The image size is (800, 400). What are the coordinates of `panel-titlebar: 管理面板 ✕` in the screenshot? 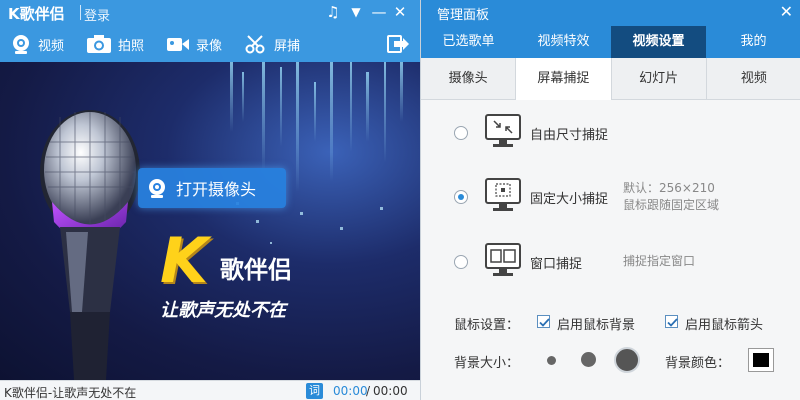 It's located at (610, 13).